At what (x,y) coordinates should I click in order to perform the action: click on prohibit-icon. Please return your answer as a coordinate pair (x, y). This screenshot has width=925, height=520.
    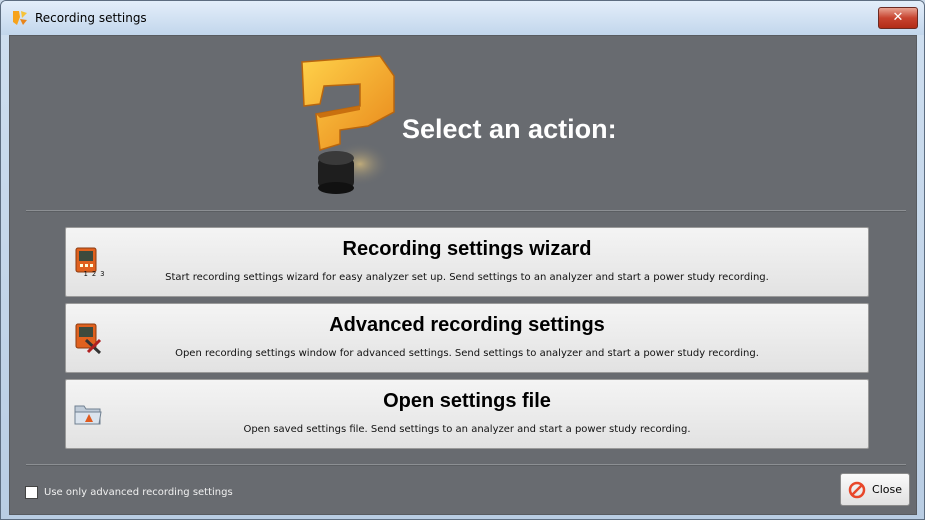
    Looking at the image, I should click on (857, 489).